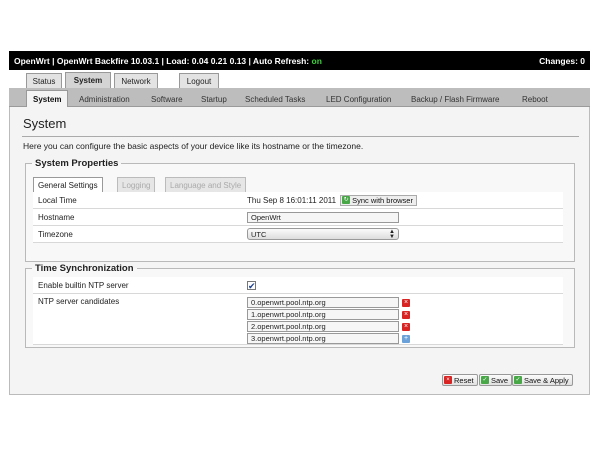 Image resolution: width=598 pixels, height=449 pixels. I want to click on ntp-server-line: 2.openwrt.pool.ntp.org ×, so click(328, 326).